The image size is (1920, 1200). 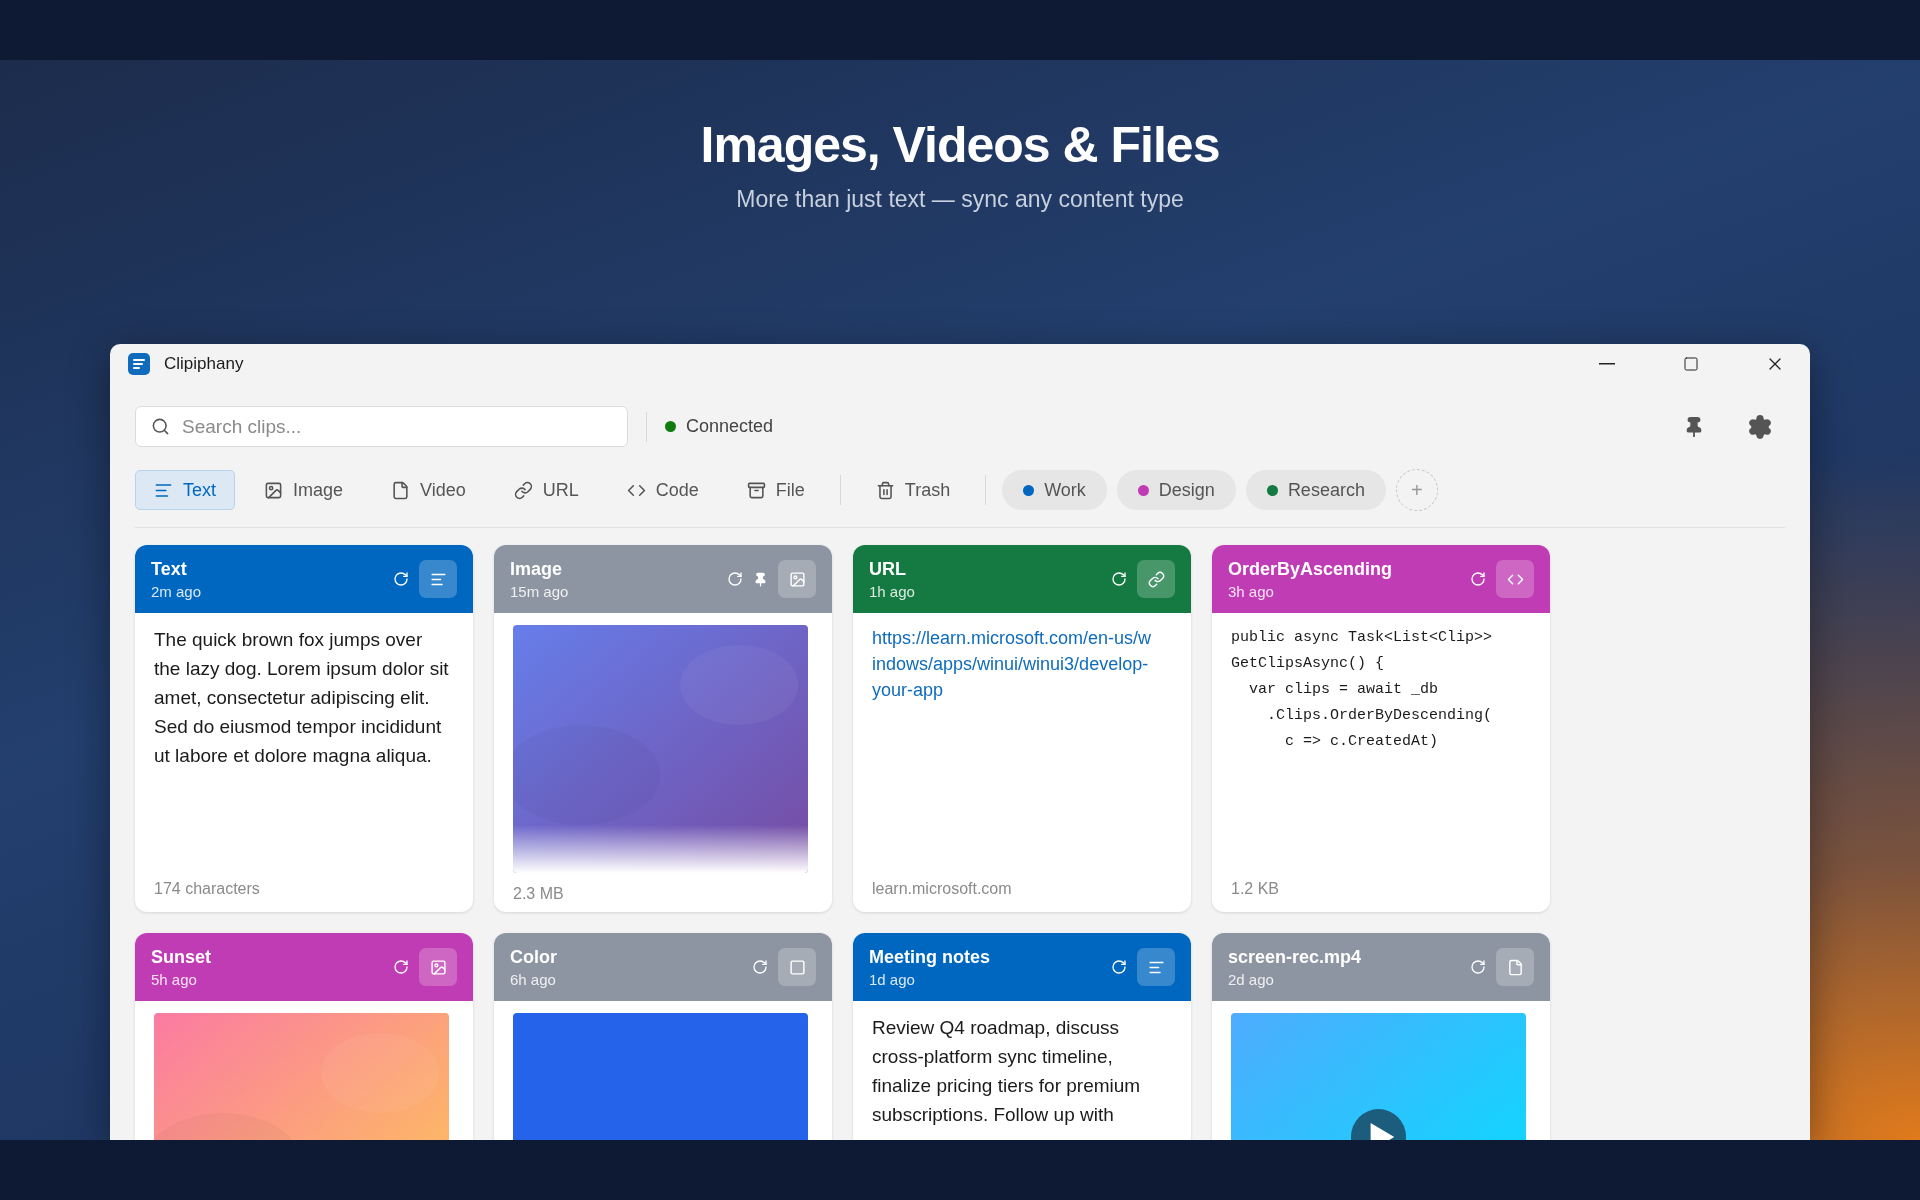 I want to click on tag-filter: Research, so click(x=1315, y=490).